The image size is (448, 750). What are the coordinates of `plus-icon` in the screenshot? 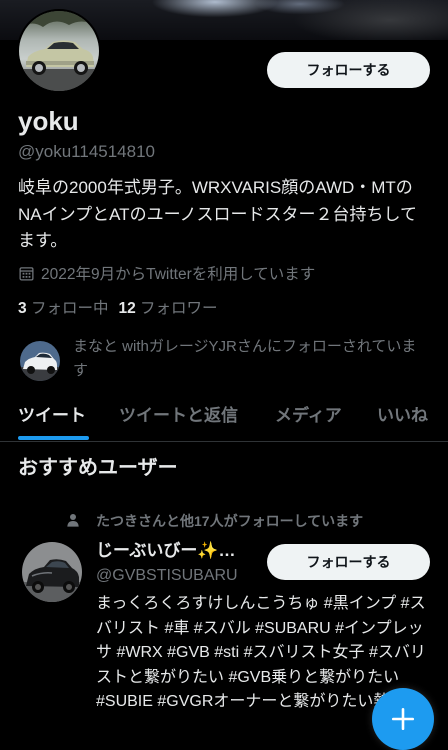 It's located at (403, 719).